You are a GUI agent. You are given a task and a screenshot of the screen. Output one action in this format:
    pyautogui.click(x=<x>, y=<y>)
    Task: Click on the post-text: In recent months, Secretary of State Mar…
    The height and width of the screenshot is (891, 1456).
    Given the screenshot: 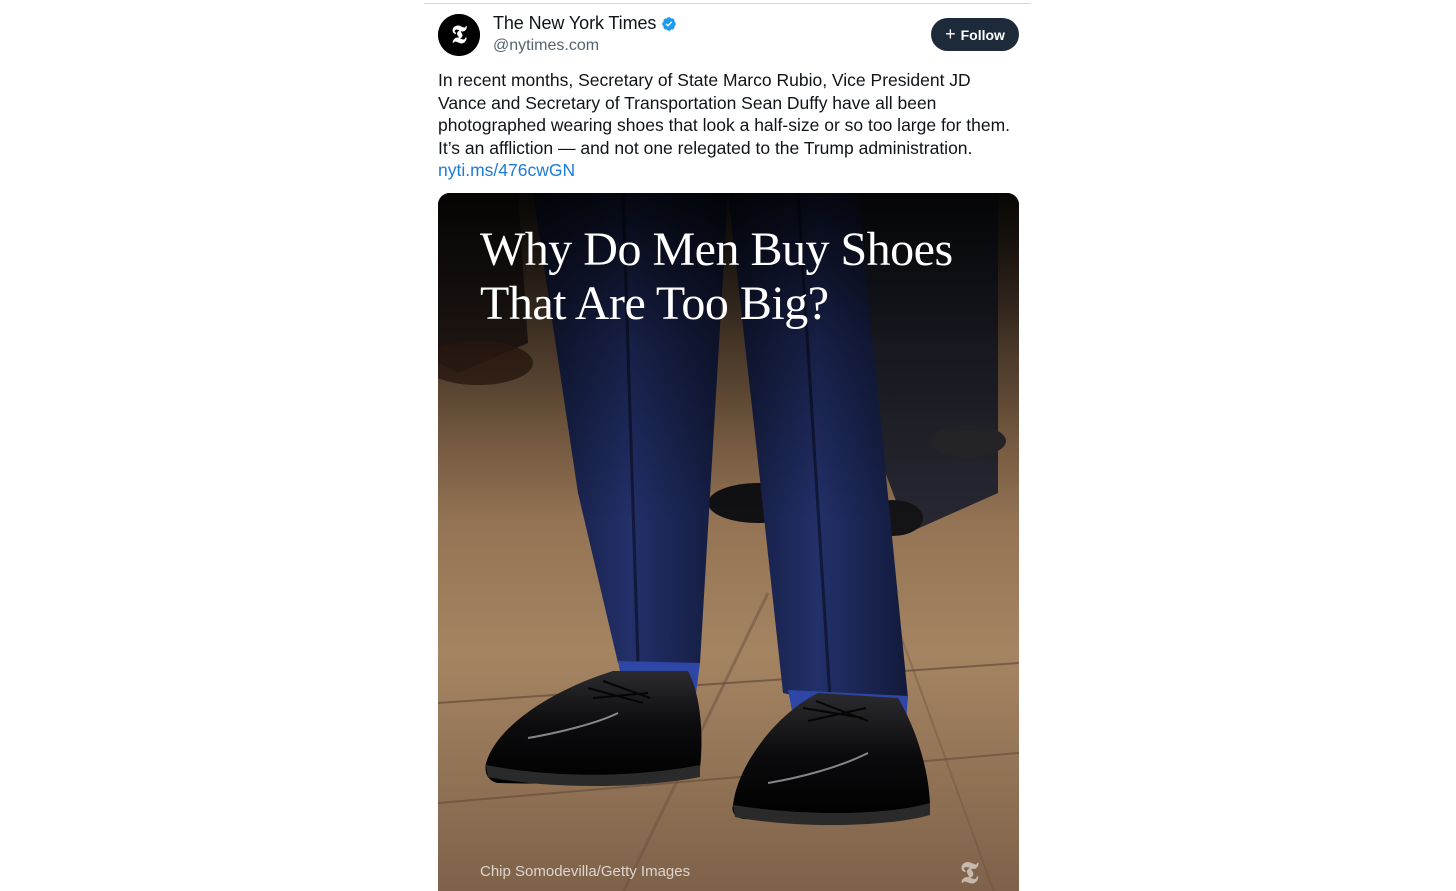 What is the action you would take?
    pyautogui.click(x=727, y=125)
    